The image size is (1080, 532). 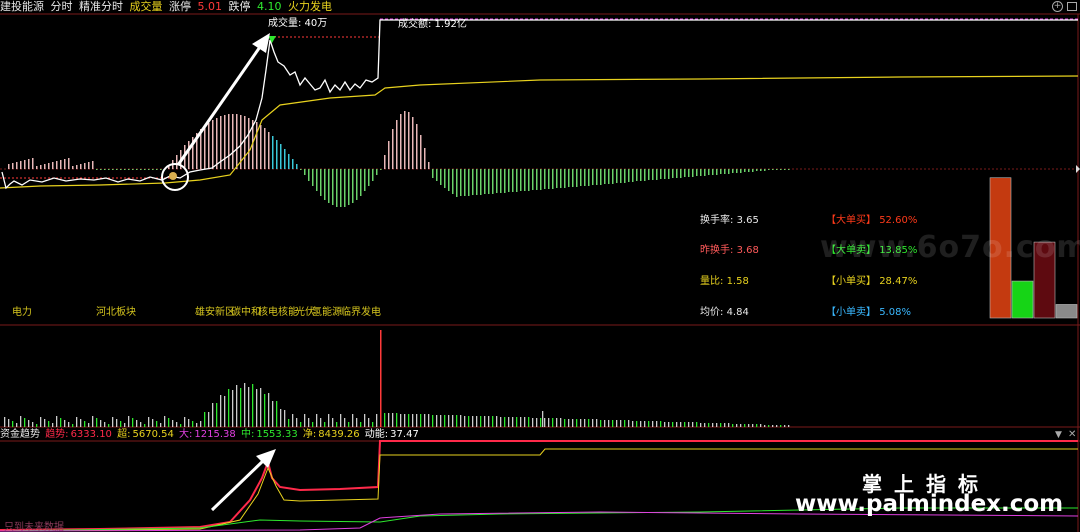 I want to click on stat-turnover-rate: 换手率: 3.65, so click(x=729, y=218).